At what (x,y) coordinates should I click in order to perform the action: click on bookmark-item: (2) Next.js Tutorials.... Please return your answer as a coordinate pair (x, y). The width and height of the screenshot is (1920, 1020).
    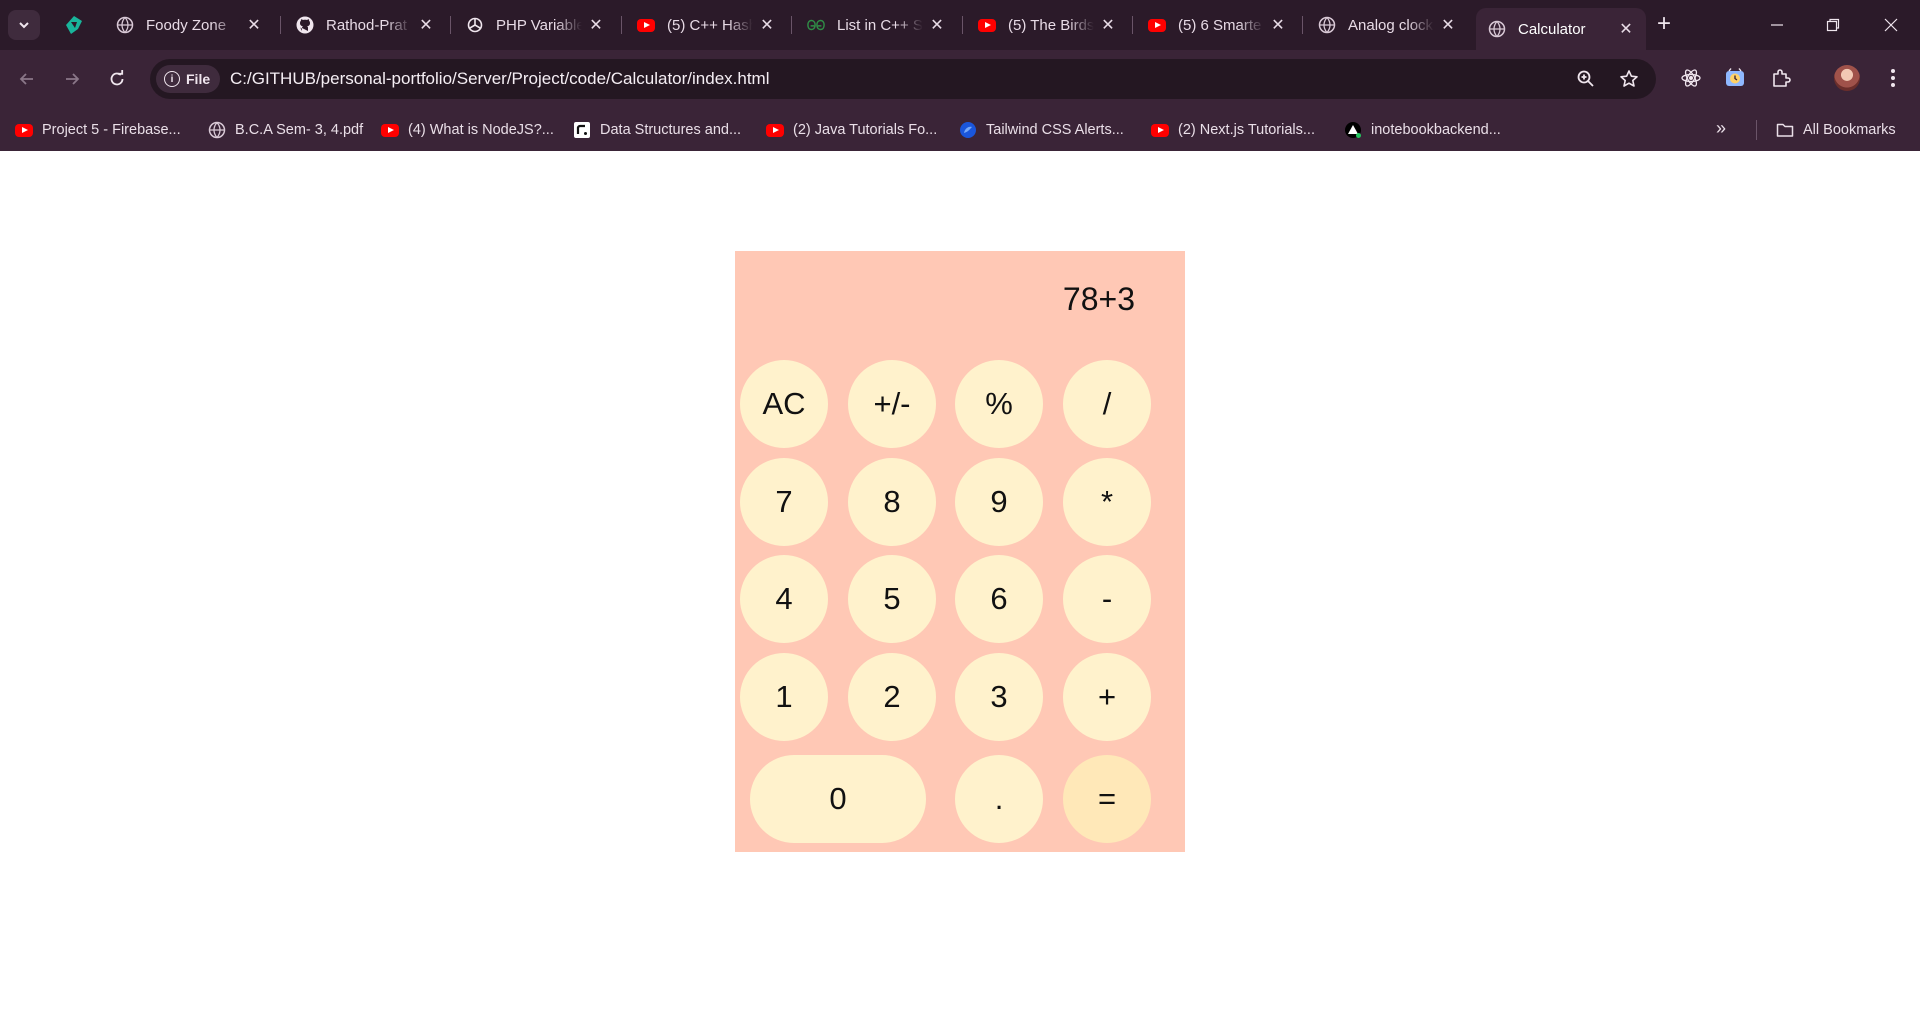
    Looking at the image, I should click on (1233, 130).